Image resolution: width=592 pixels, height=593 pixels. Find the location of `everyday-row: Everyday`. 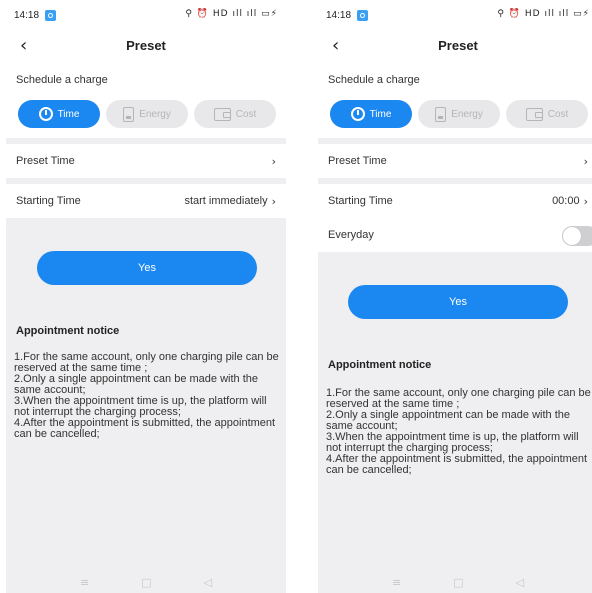

everyday-row: Everyday is located at coordinates (455, 235).